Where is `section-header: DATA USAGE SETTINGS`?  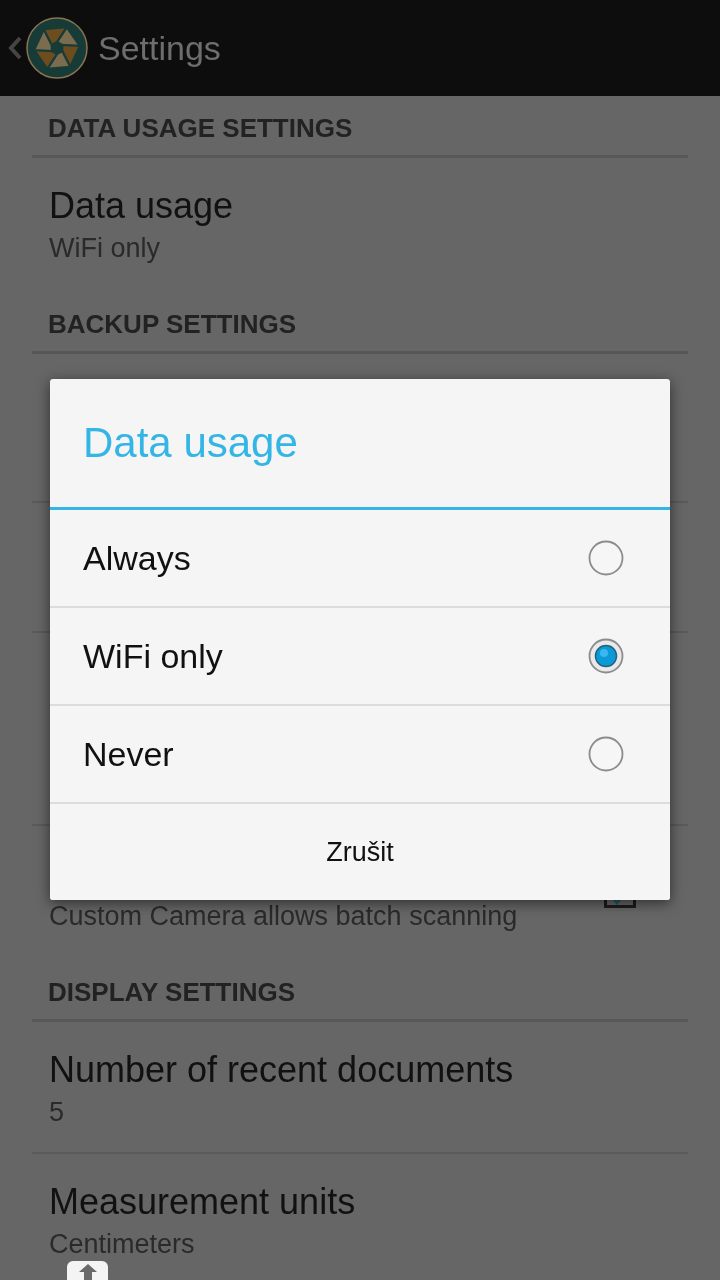 section-header: DATA USAGE SETTINGS is located at coordinates (200, 128).